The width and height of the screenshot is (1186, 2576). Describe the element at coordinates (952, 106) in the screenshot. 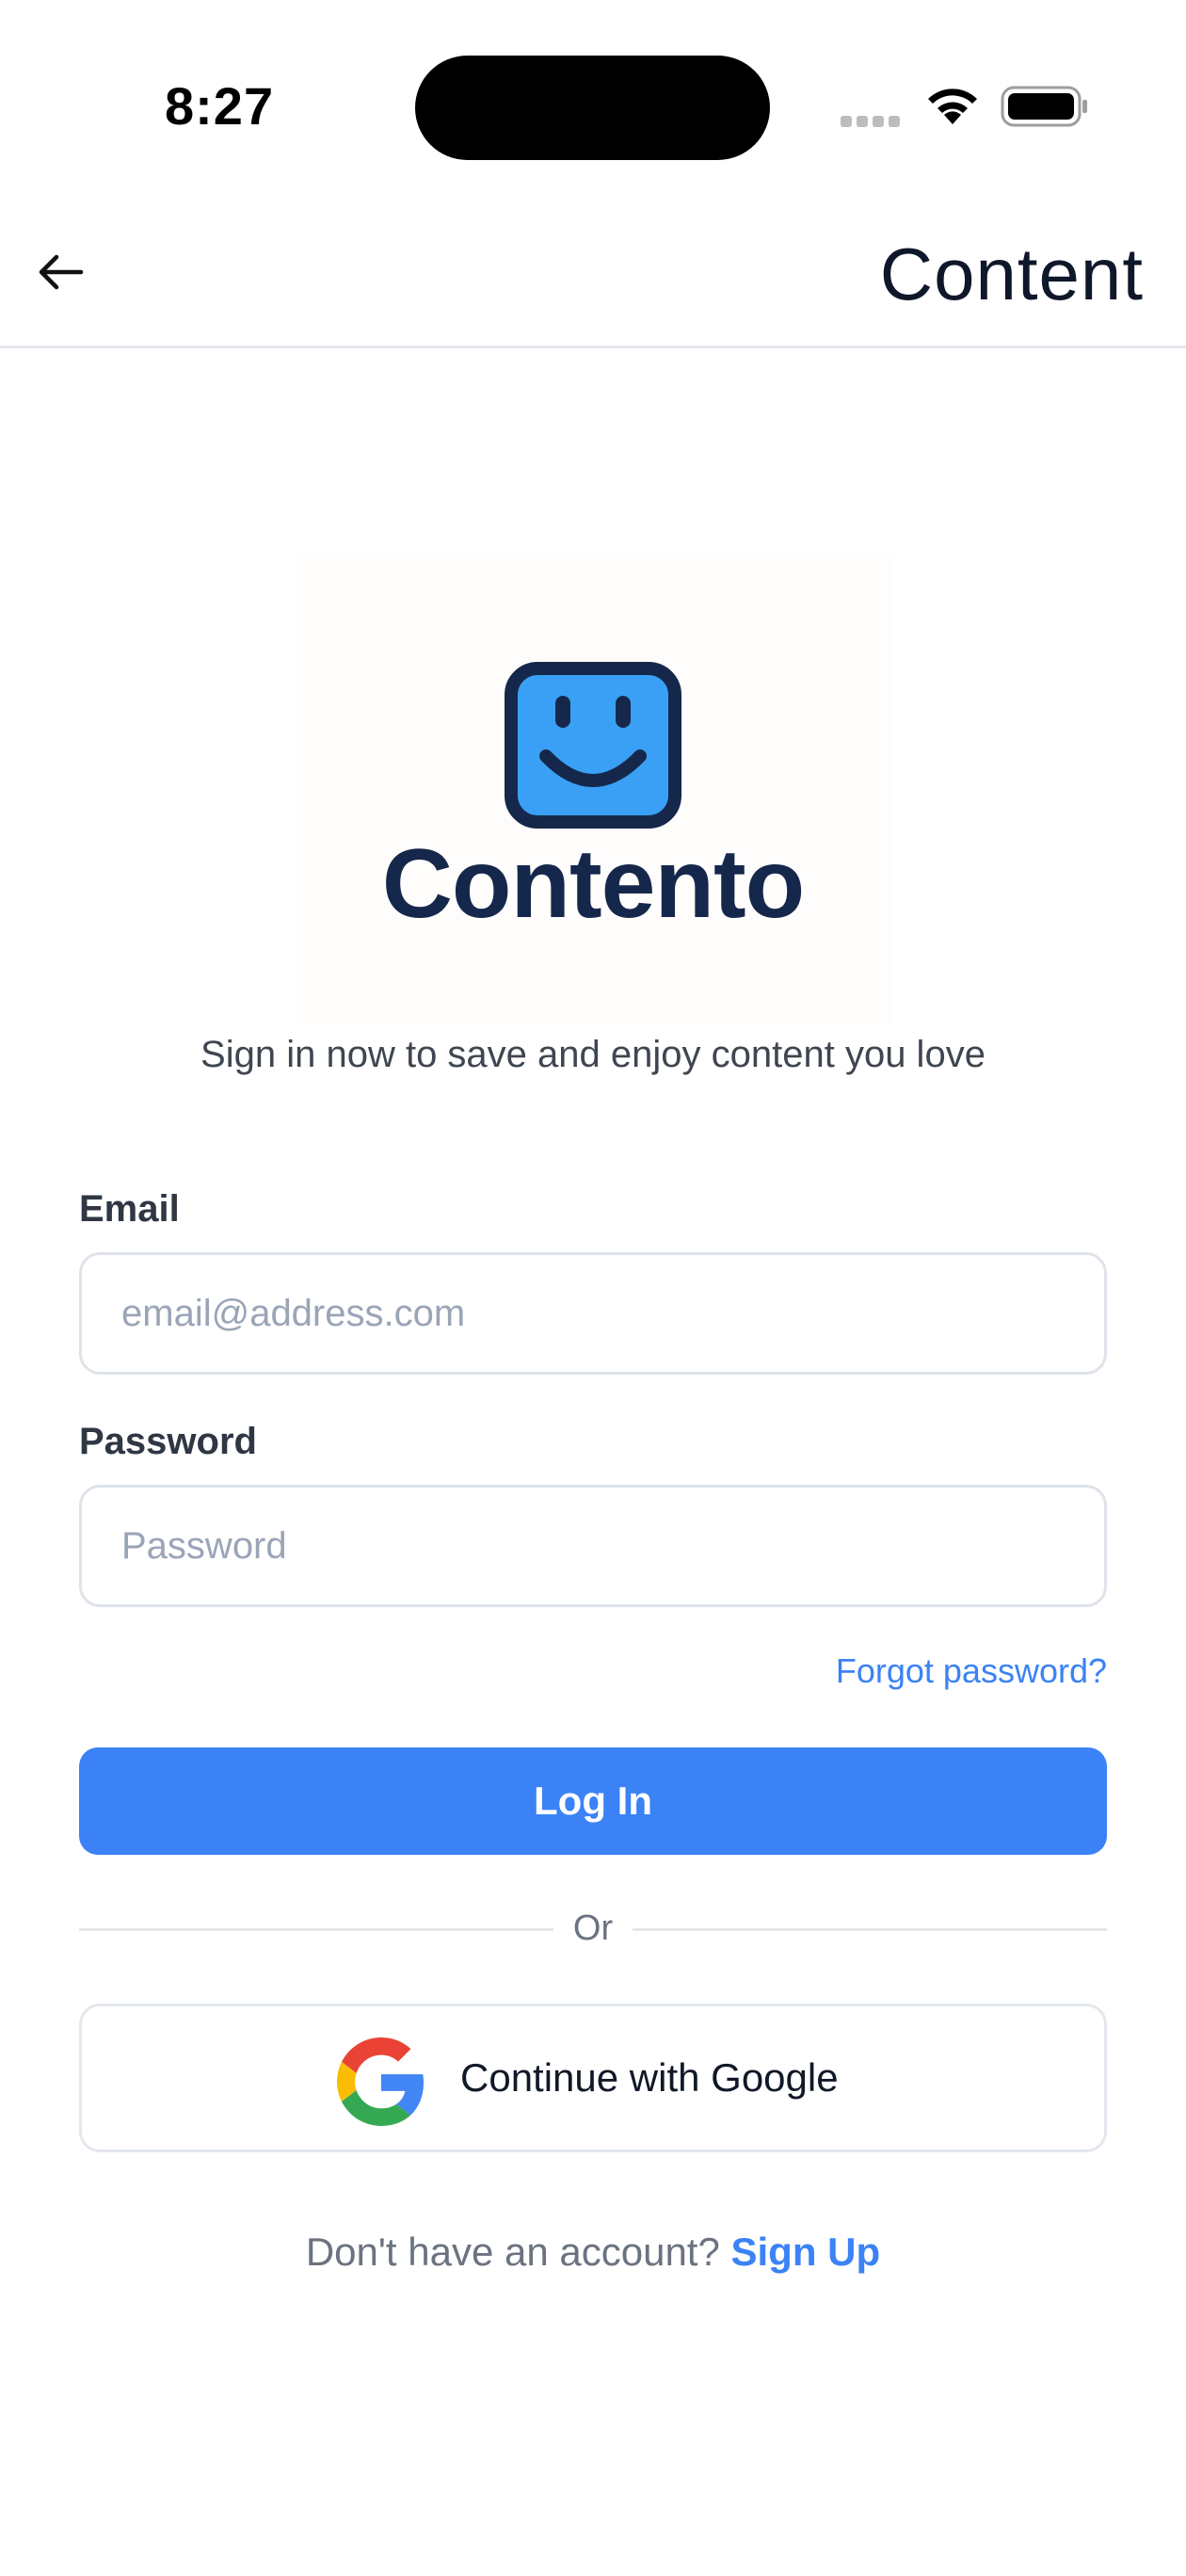

I see `wifi-icon` at that location.